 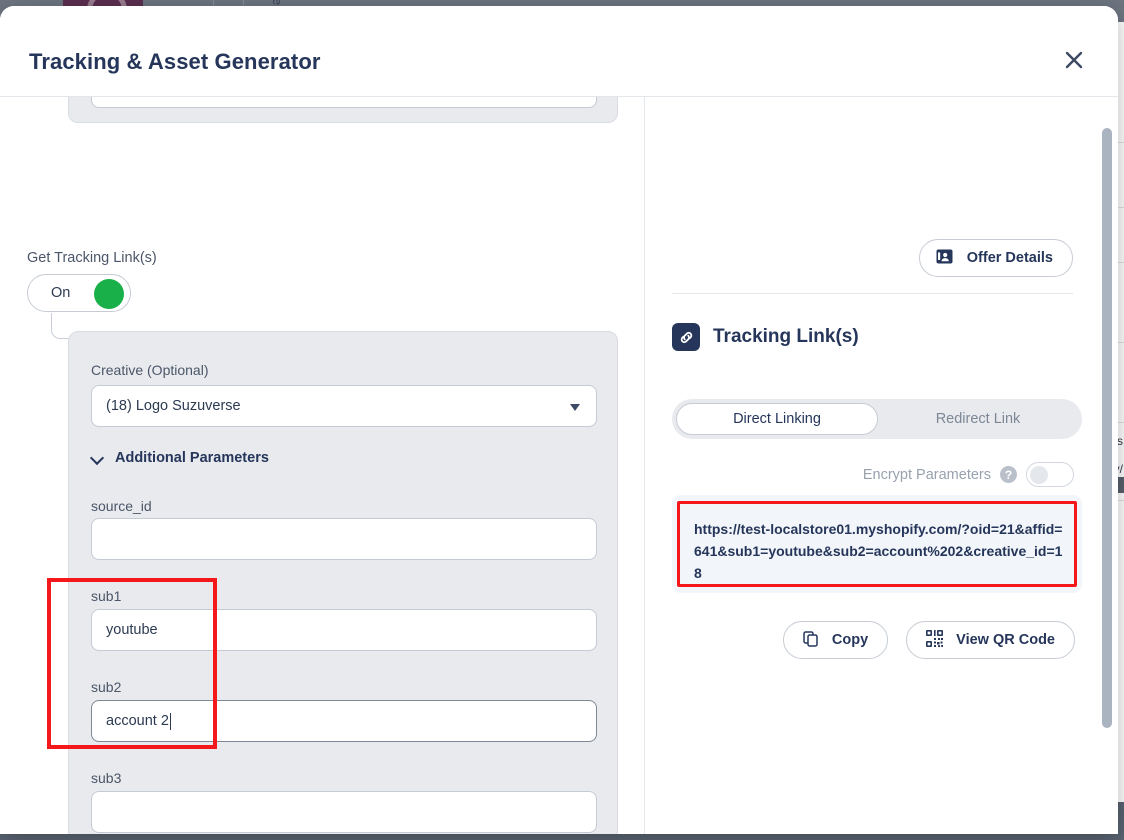 What do you see at coordinates (137, 721) in the screenshot?
I see `sub2-input-value: account 2` at bounding box center [137, 721].